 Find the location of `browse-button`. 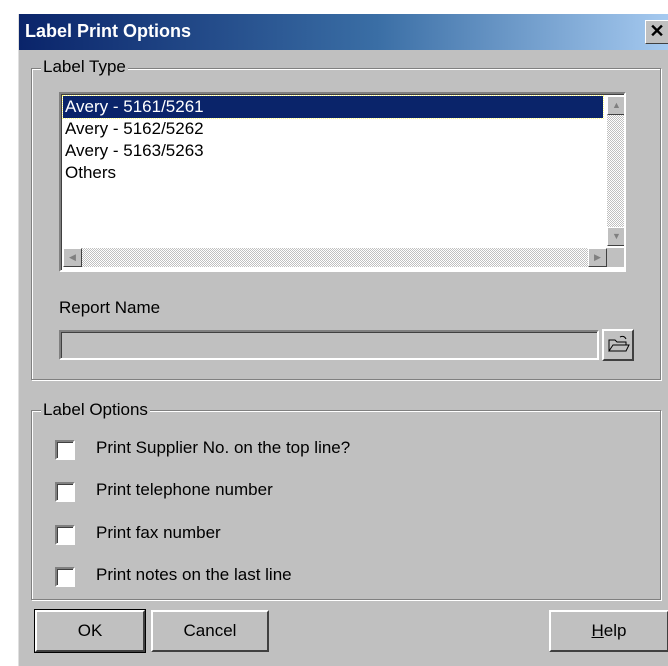

browse-button is located at coordinates (618, 345).